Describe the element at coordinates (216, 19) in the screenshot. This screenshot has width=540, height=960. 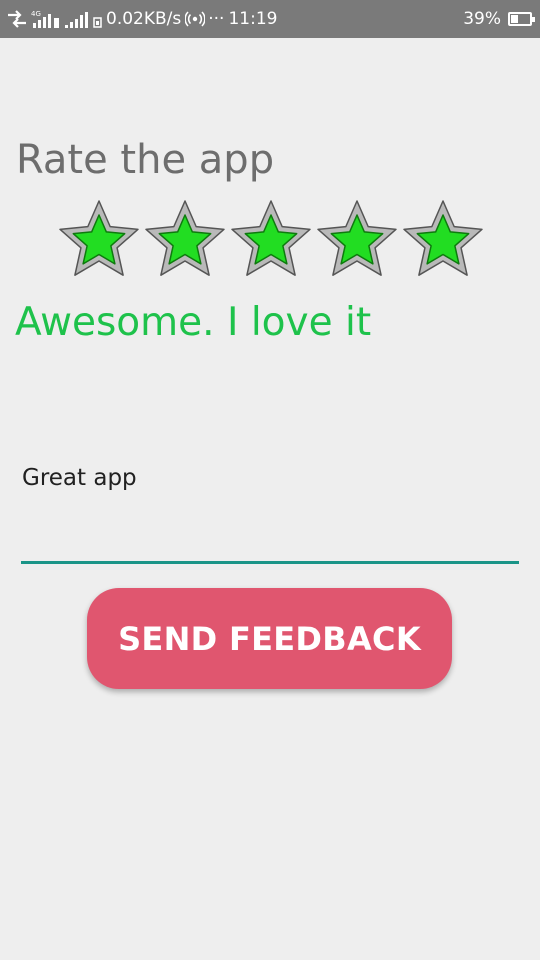
I see `more-indicator: ···` at that location.